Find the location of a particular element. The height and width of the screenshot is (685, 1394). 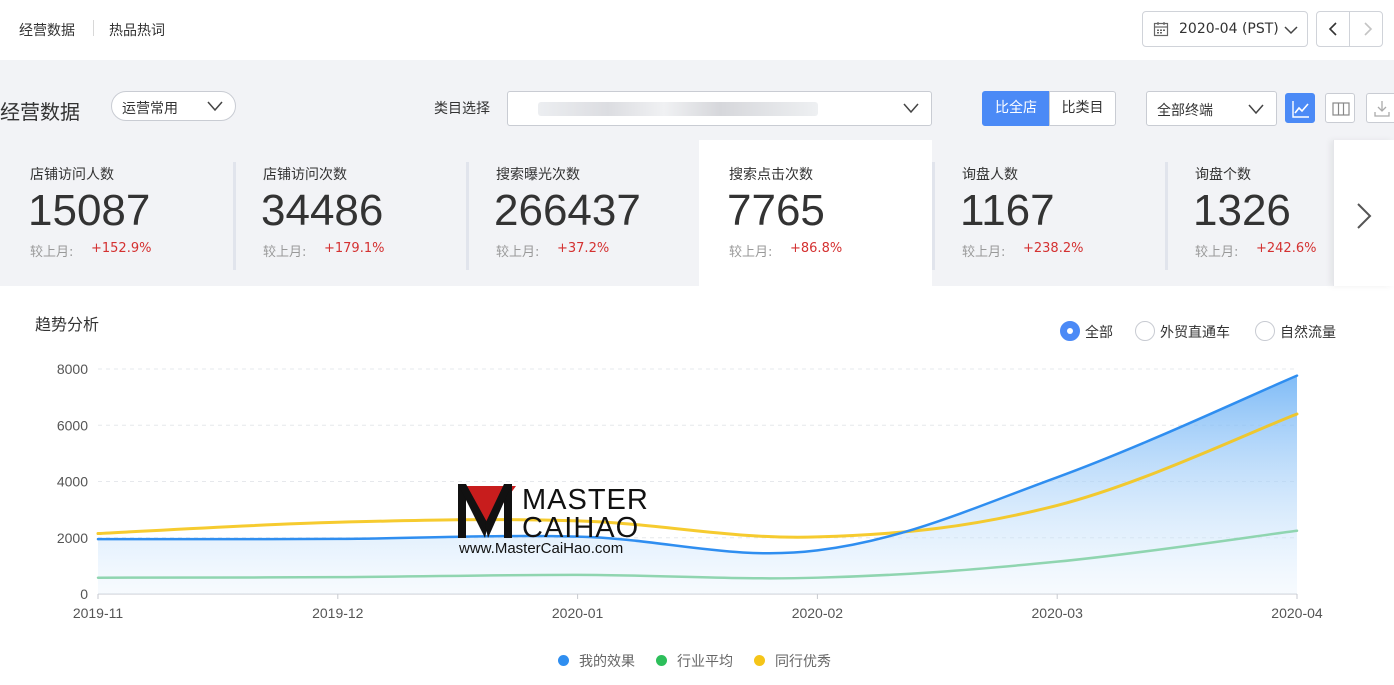

metric-label: 询盘个数 is located at coordinates (1223, 175).